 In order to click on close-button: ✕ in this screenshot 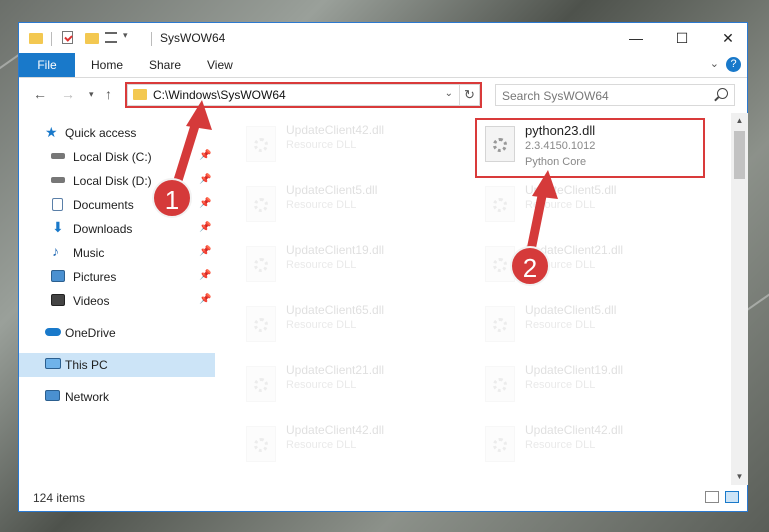, I will do `click(728, 38)`.